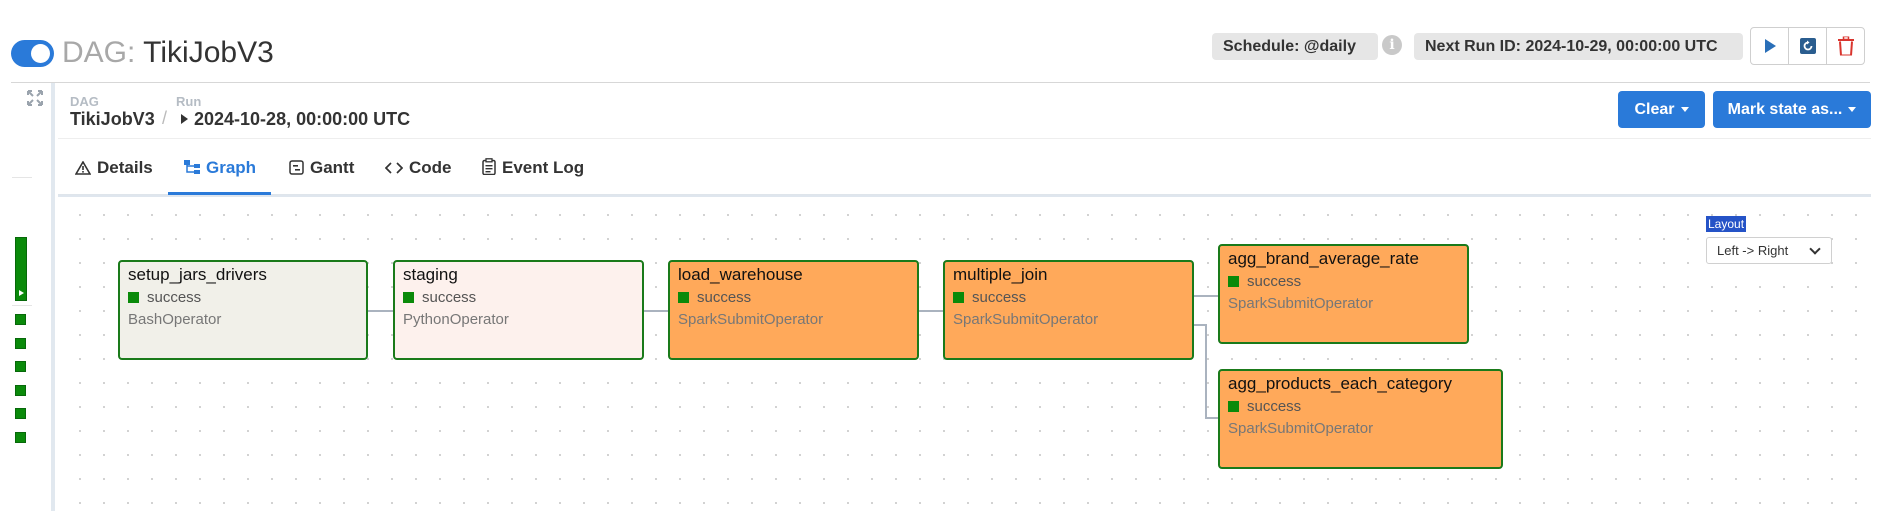 This screenshot has height=511, width=1881. Describe the element at coordinates (394, 168) in the screenshot. I see `code-icon` at that location.